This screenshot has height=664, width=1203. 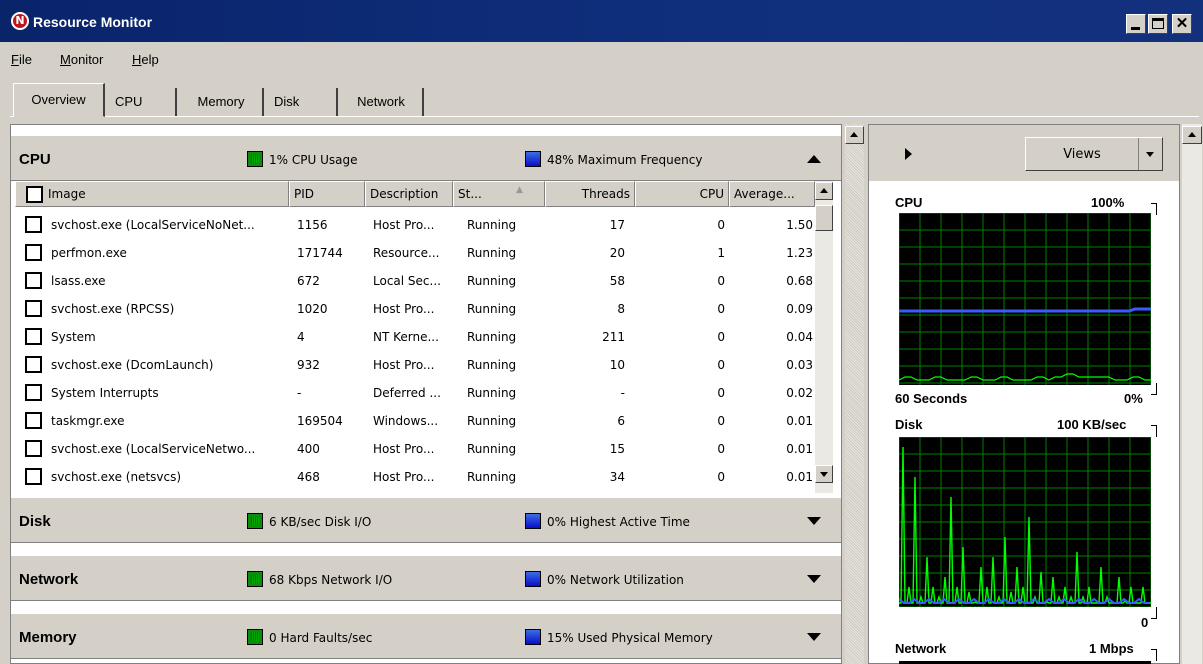 I want to click on table-cell: lsass.exe, so click(x=78, y=281).